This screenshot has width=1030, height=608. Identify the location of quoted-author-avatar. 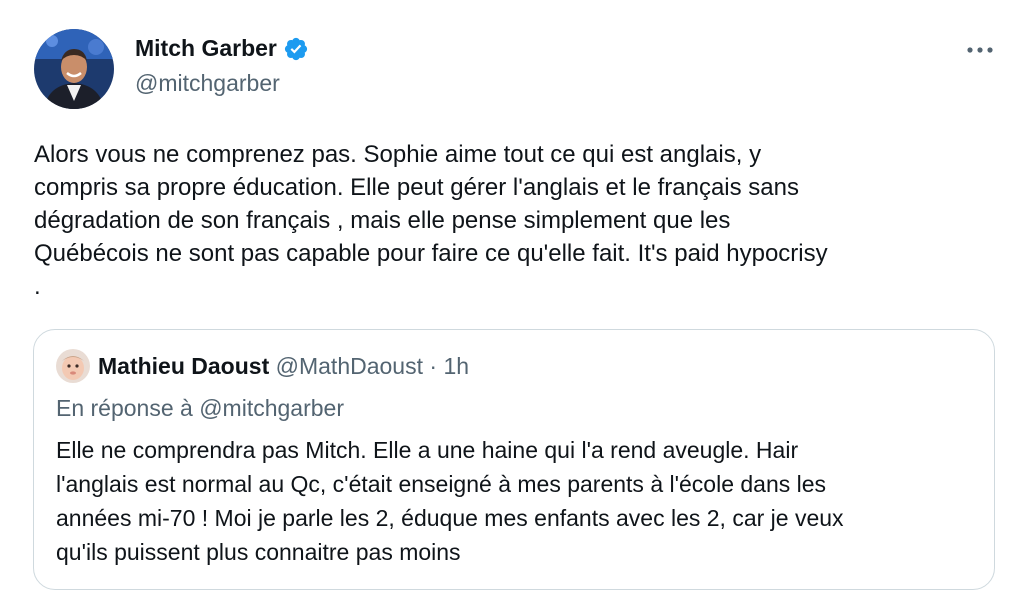
(73, 366).